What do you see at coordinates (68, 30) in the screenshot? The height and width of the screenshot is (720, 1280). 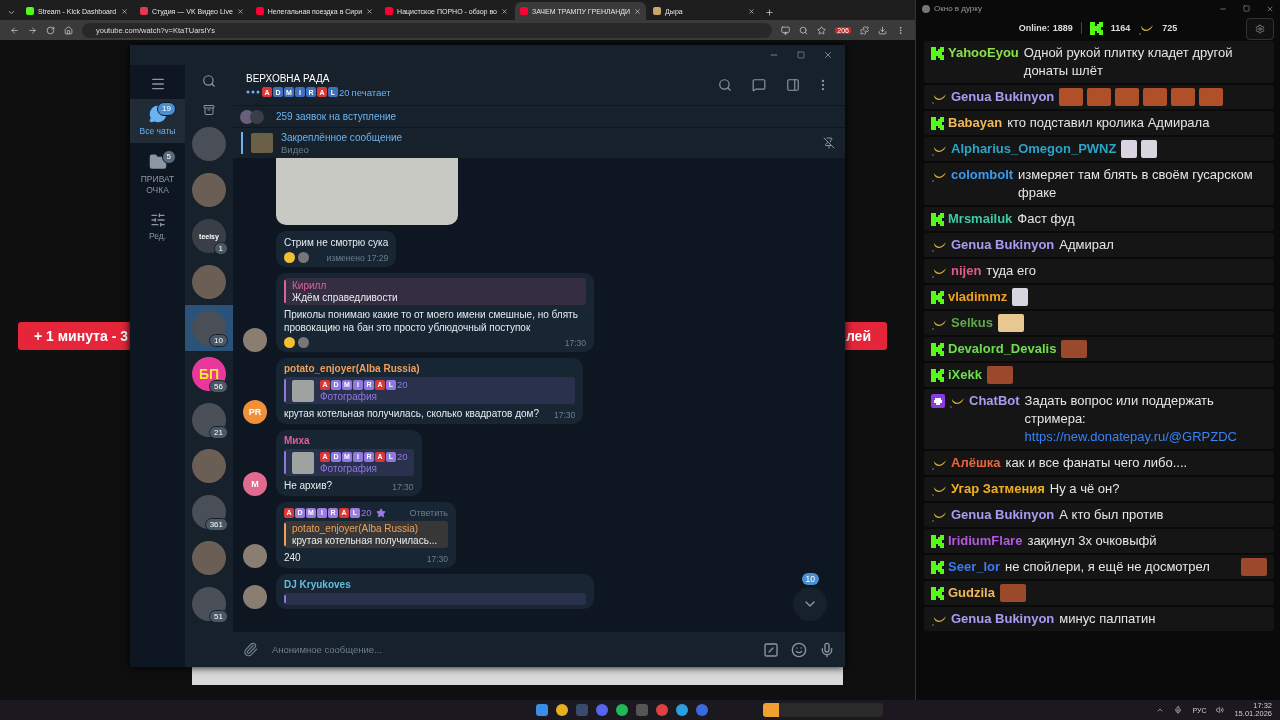 I see `home-icon` at bounding box center [68, 30].